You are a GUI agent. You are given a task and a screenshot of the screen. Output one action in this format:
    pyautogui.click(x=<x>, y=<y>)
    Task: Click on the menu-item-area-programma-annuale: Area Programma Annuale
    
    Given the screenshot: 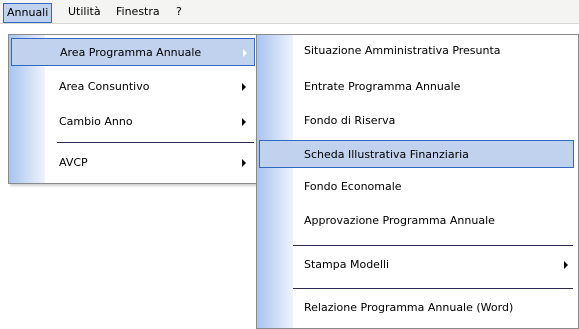 What is the action you would take?
    pyautogui.click(x=133, y=52)
    